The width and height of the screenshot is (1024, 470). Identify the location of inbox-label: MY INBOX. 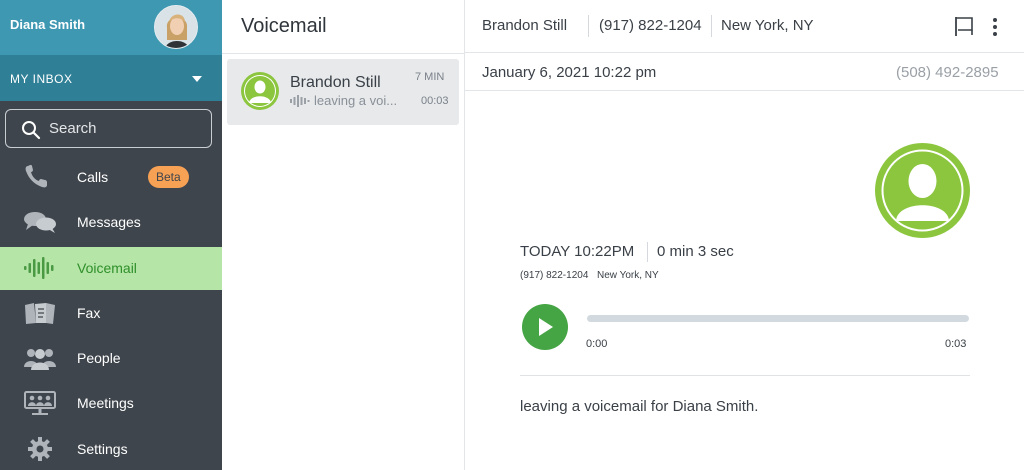
(41, 79).